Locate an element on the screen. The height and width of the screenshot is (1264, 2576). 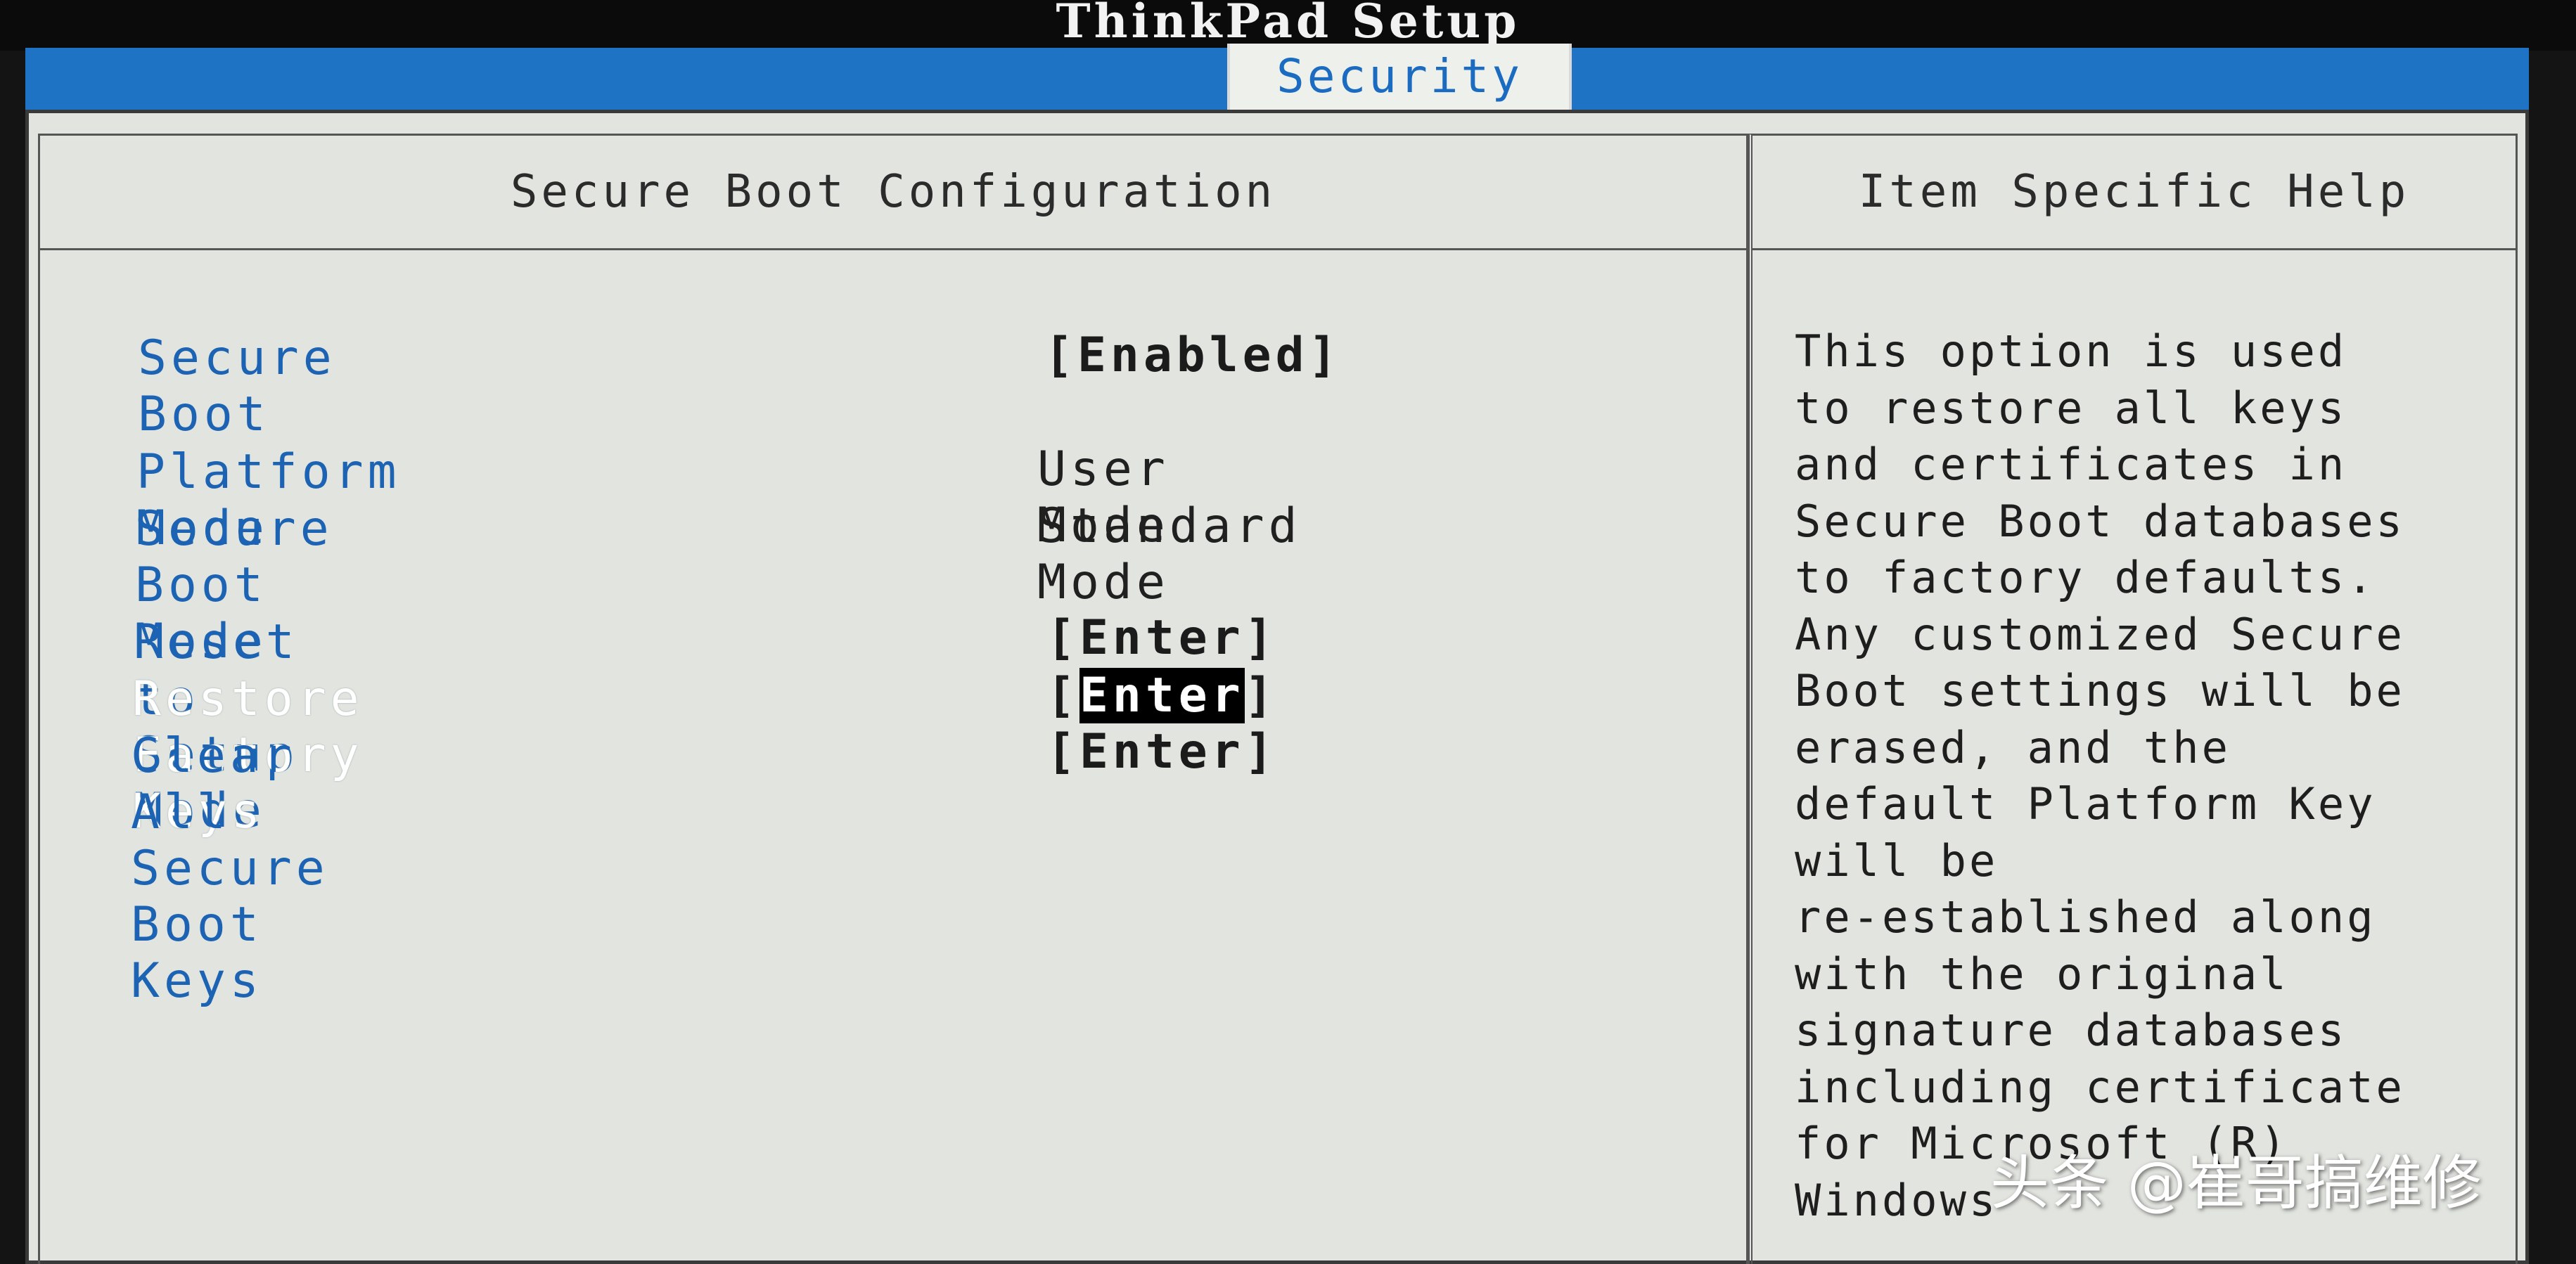
value-highlight: Enter is located at coordinates (1162, 695).